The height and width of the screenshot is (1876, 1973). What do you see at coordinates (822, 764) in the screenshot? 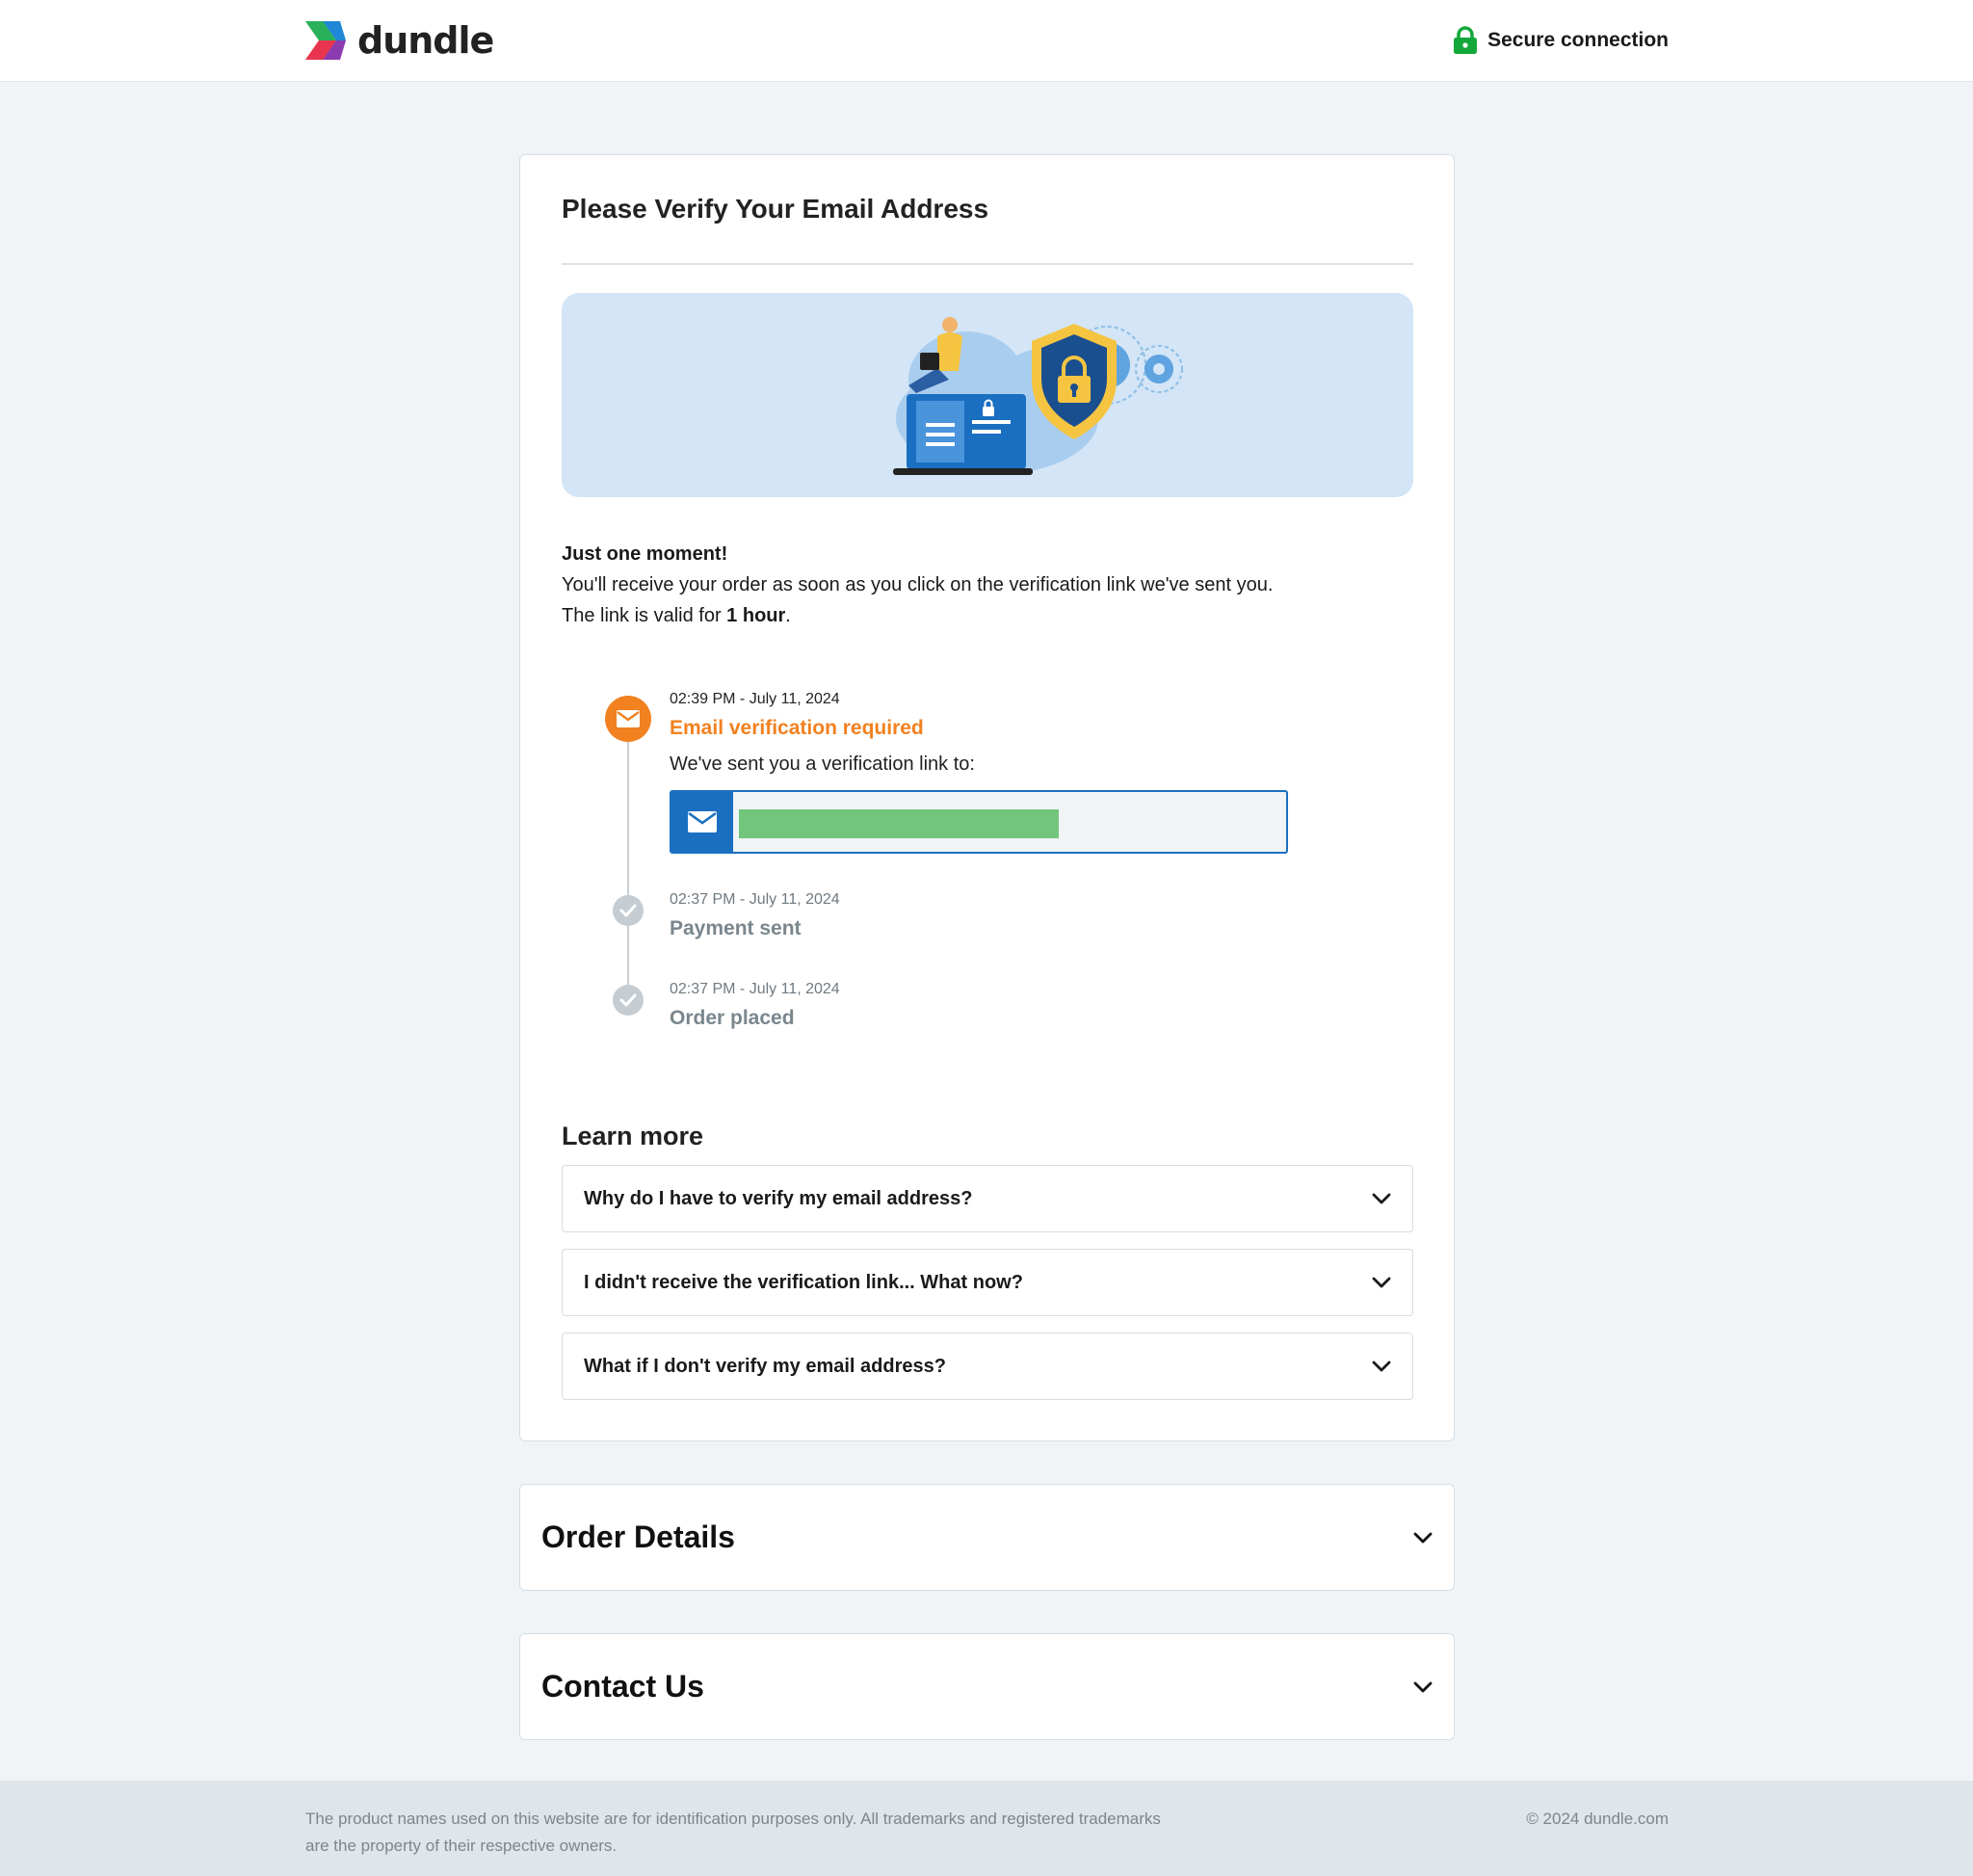
I see `timeline-step-1-subtitle: We've sent you a verification link to:` at bounding box center [822, 764].